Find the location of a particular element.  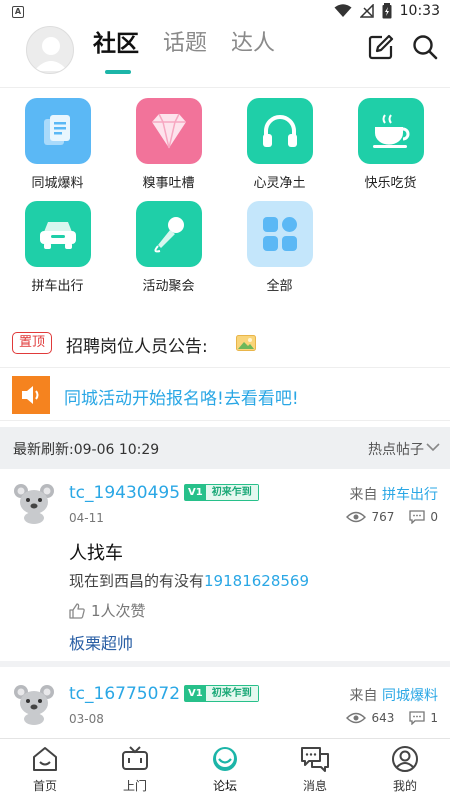

like-count: 1人次赞 is located at coordinates (118, 611).